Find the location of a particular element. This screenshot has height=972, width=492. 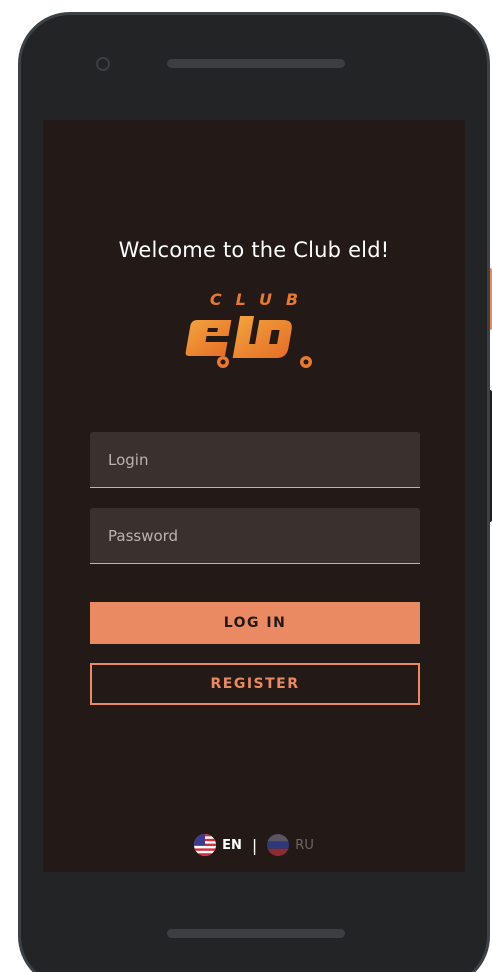

language-switcher: EN | RU is located at coordinates (254, 845).